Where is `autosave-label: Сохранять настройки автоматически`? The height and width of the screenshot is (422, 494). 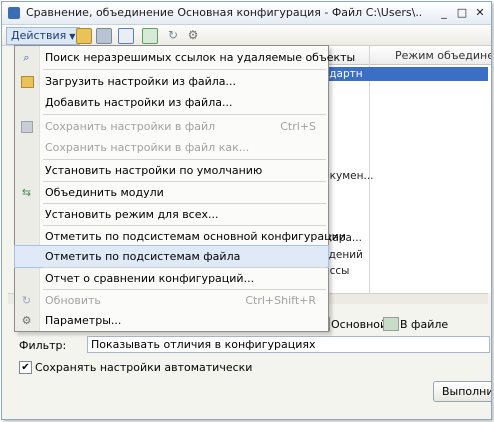
autosave-label: Сохранять настройки автоматически is located at coordinates (144, 367).